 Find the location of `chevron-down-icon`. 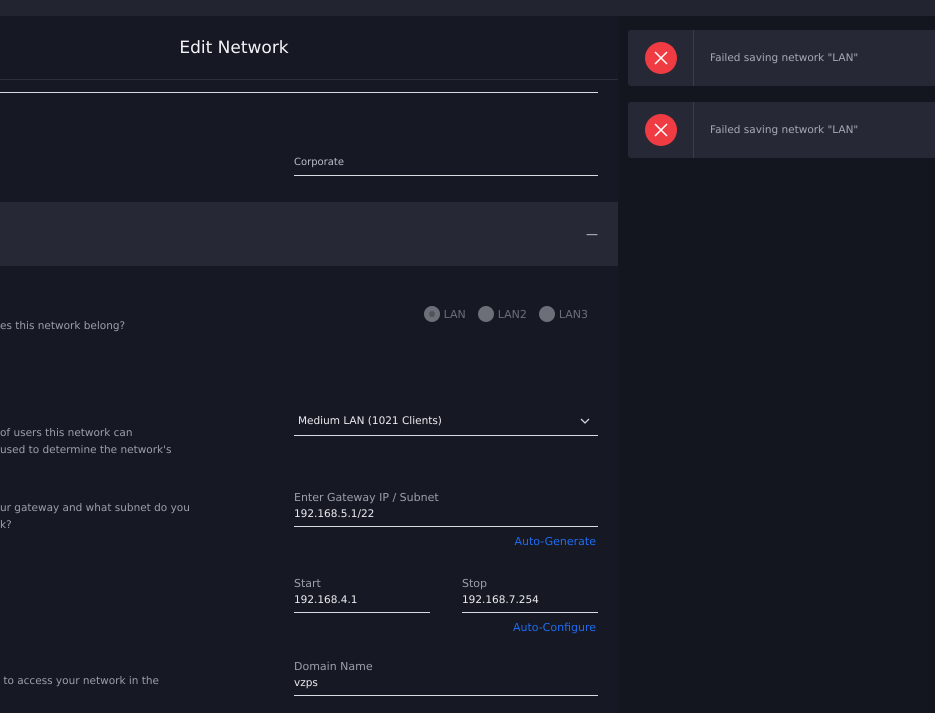

chevron-down-icon is located at coordinates (585, 421).